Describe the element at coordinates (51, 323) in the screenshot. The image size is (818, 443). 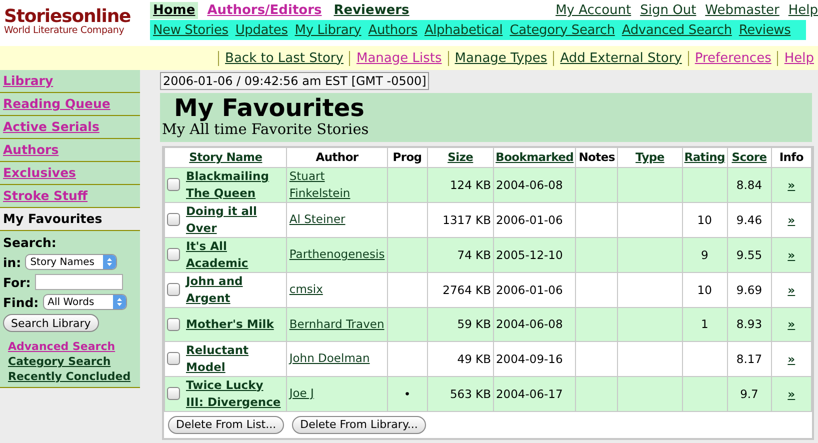
I see `search-button: Search Library` at that location.